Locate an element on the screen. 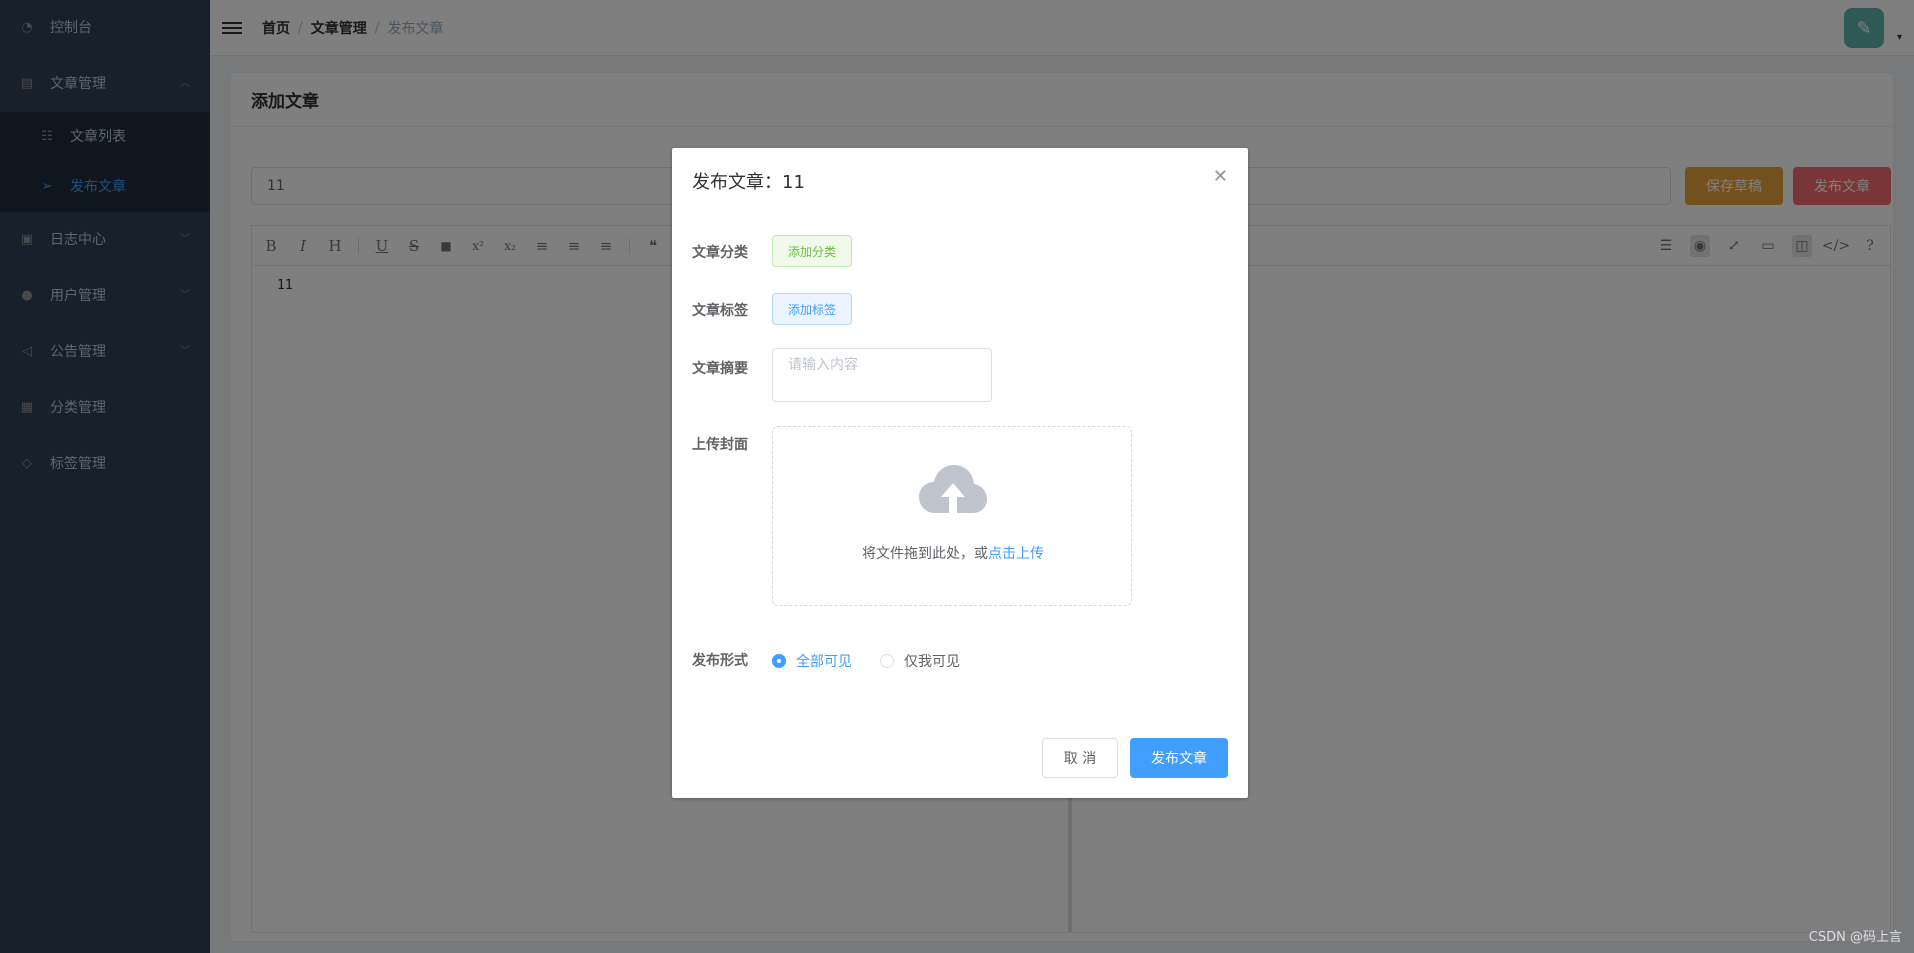 The width and height of the screenshot is (1914, 953). upload-hint-text: 将文件拖到此处，或 is located at coordinates (925, 554).